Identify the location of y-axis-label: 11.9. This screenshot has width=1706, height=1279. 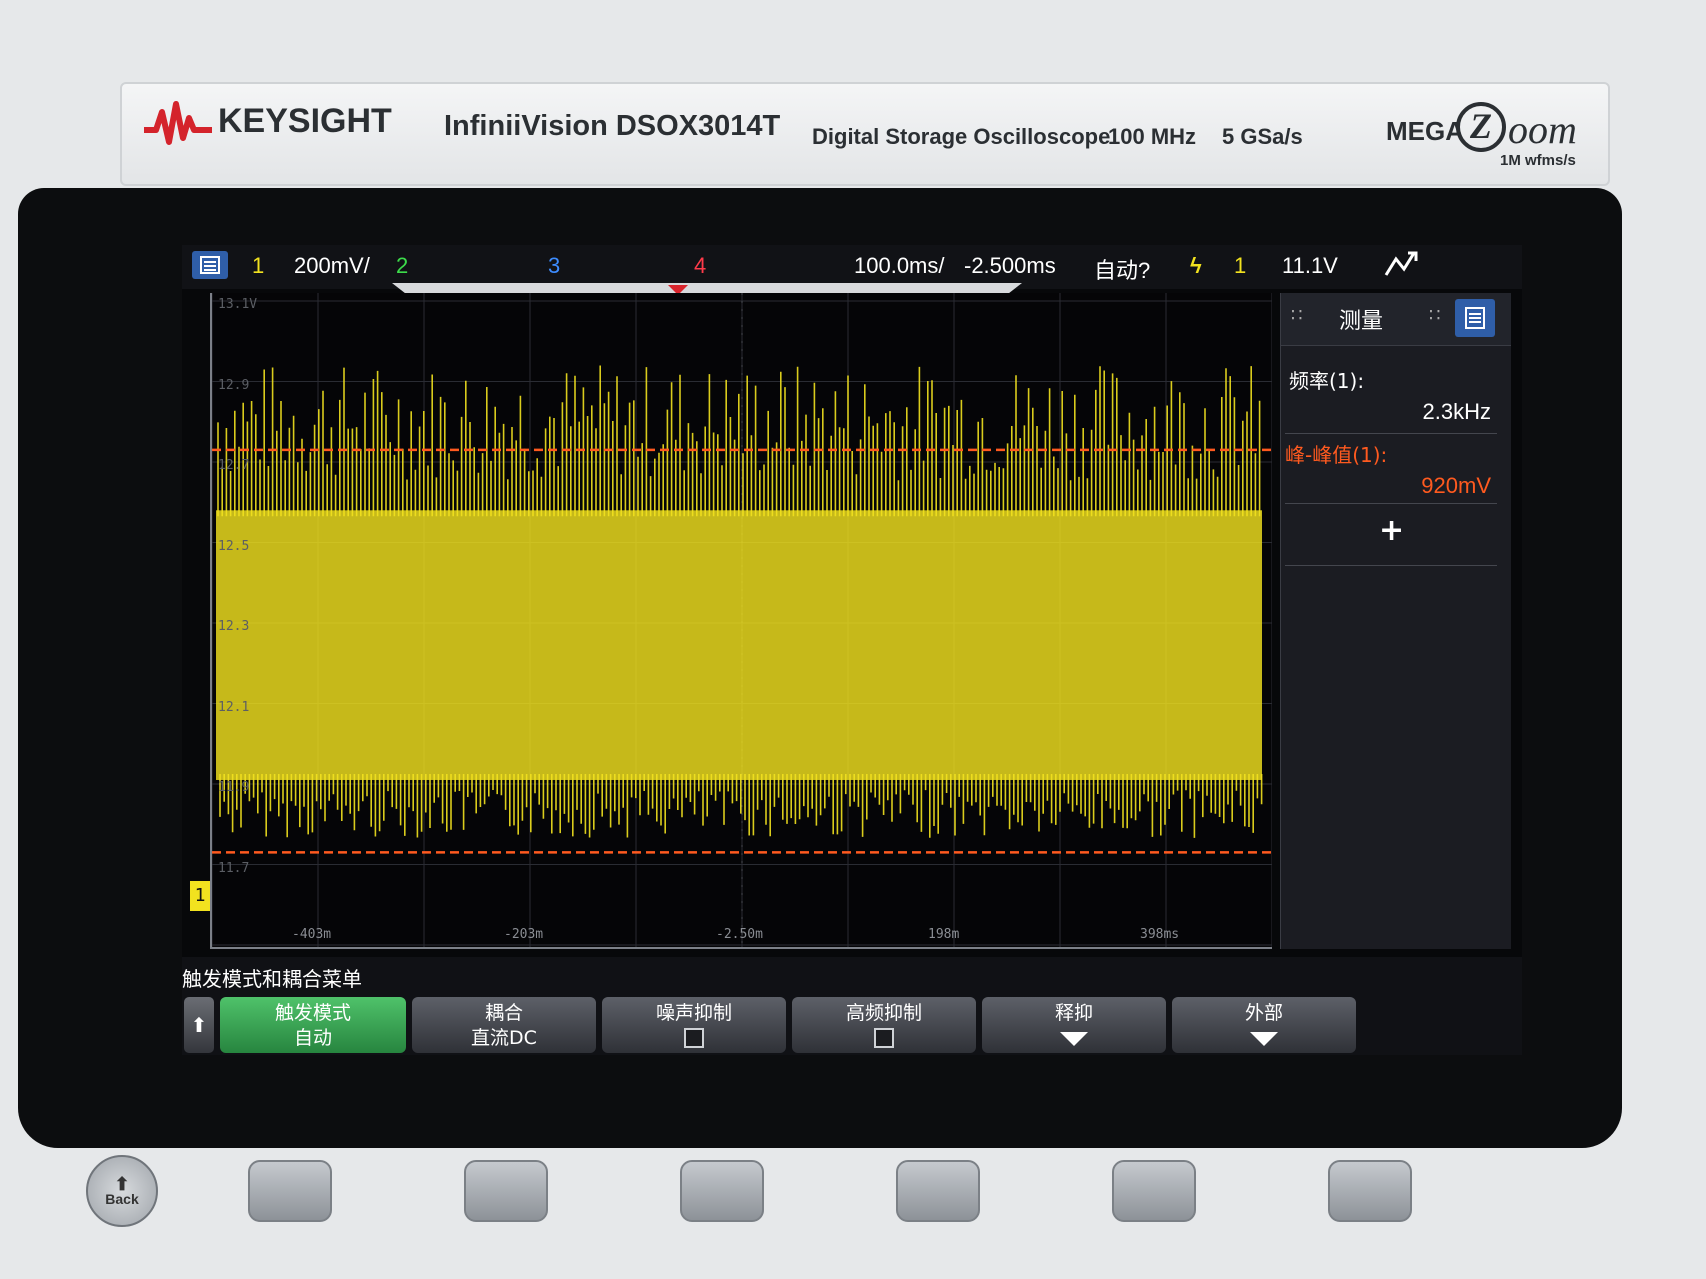
(234, 787).